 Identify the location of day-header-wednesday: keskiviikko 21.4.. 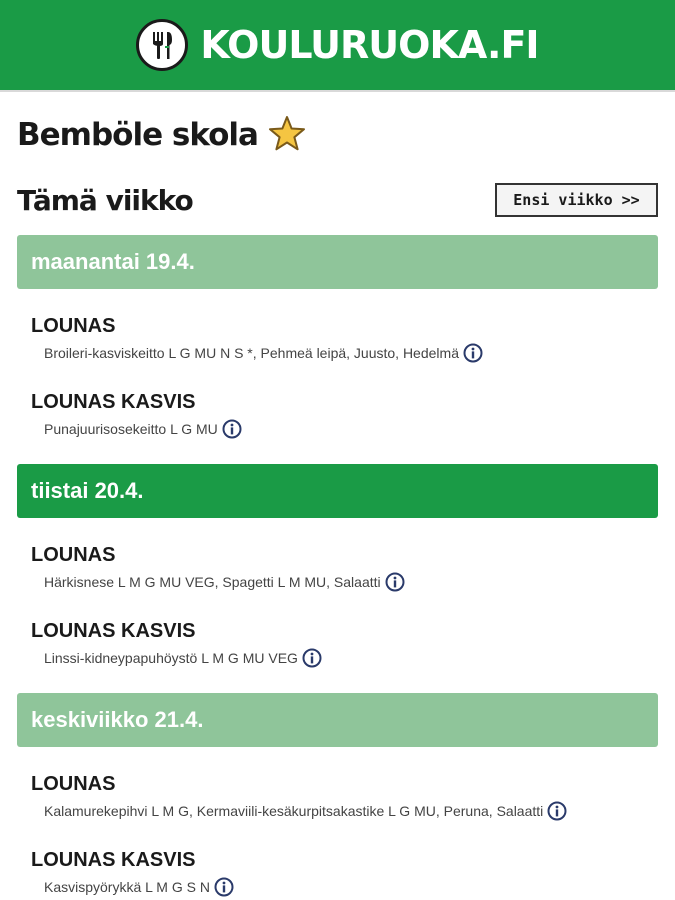
(337, 720).